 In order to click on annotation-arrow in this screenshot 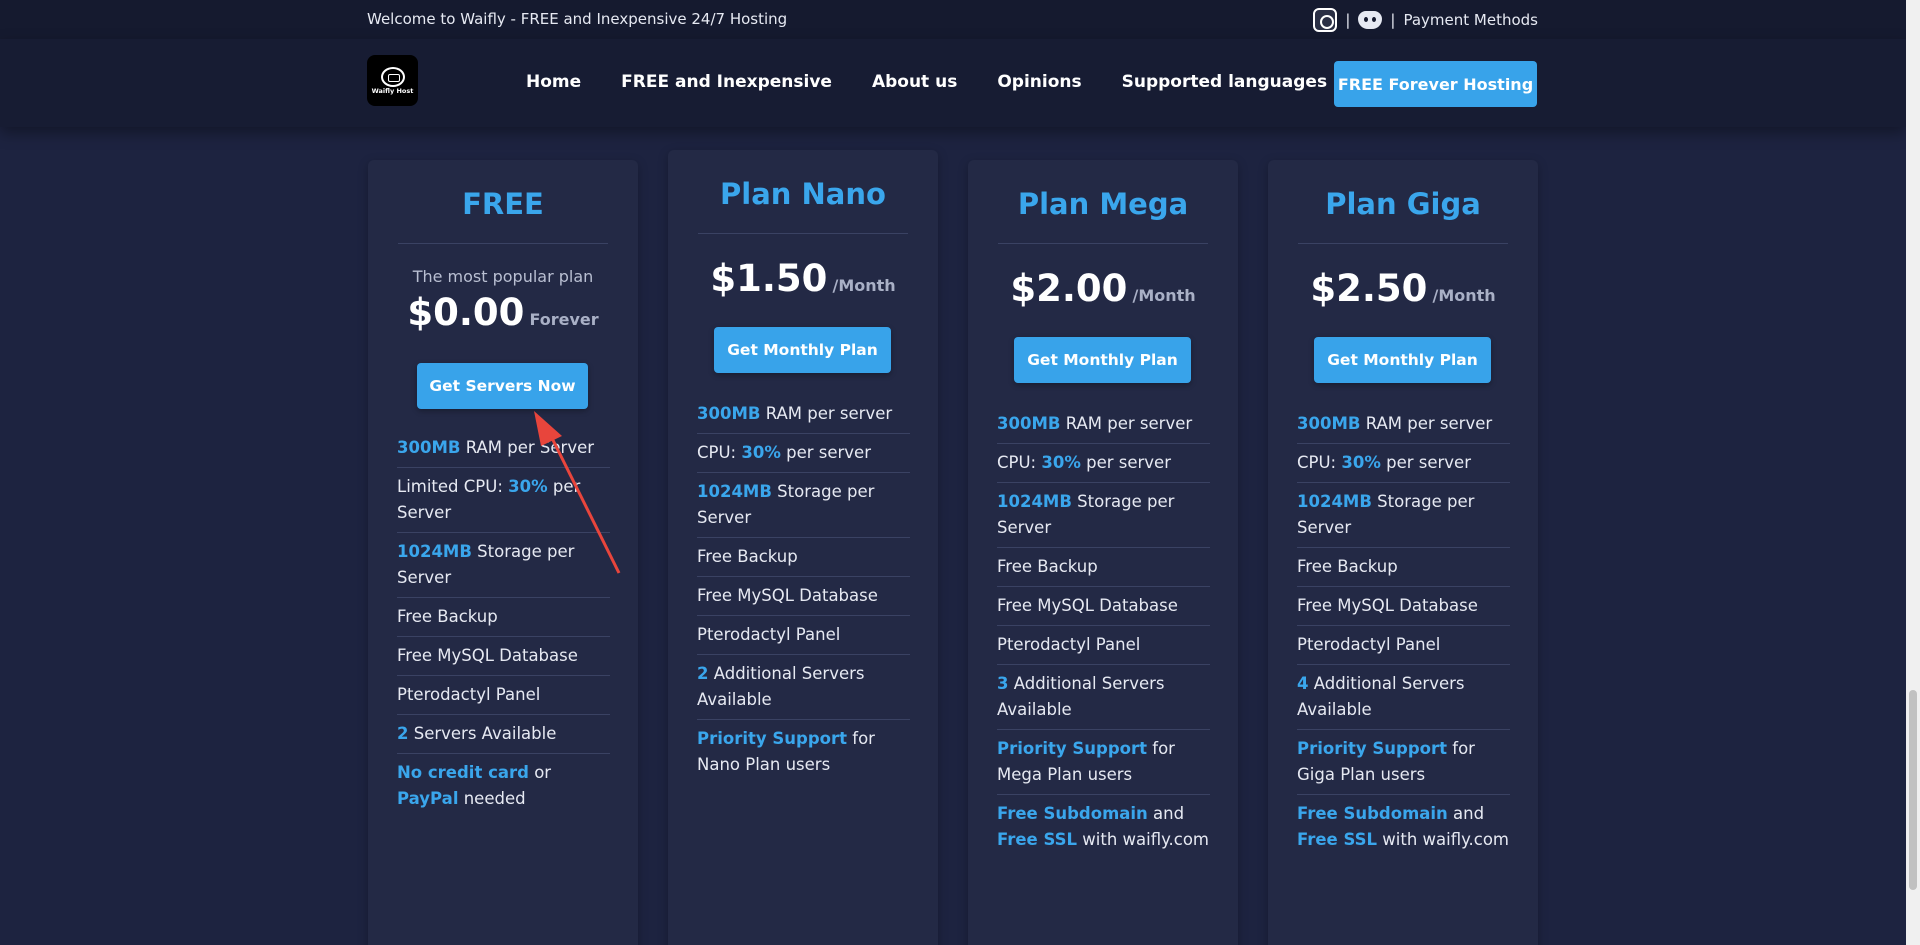, I will do `click(577, 492)`.